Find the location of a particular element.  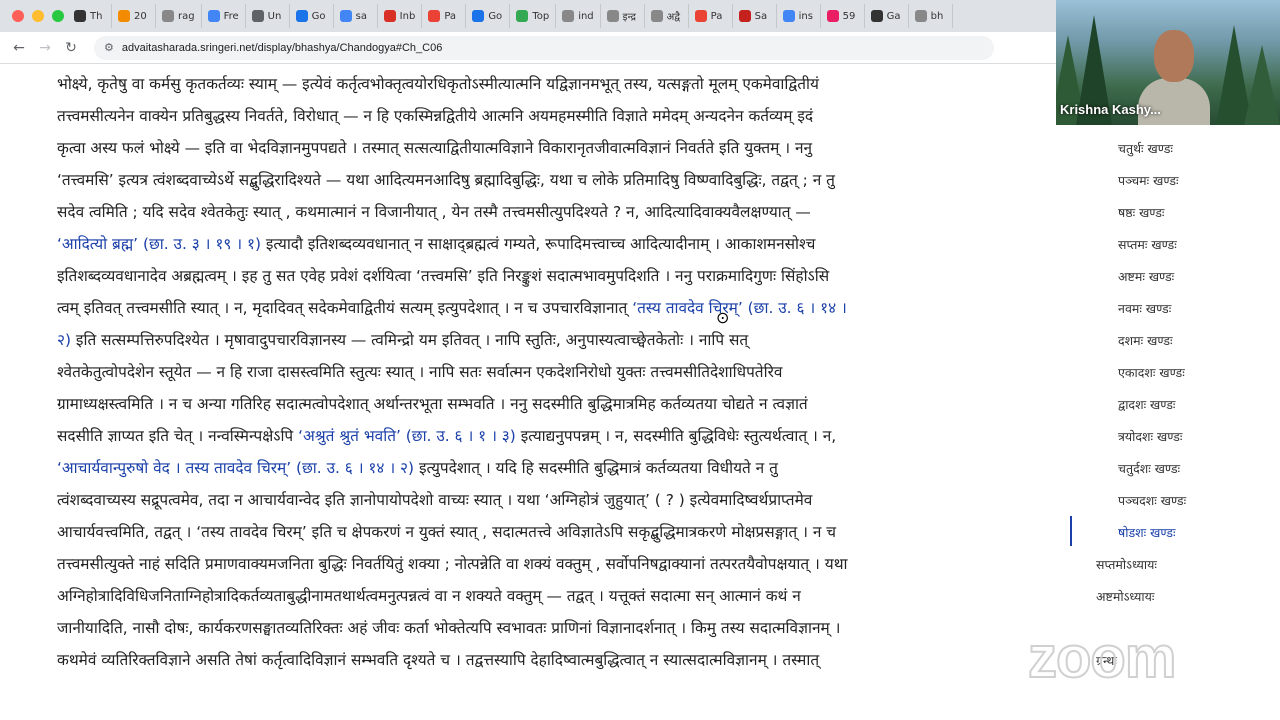

khanda-link: सप्तमः खण्डः is located at coordinates (1147, 244).